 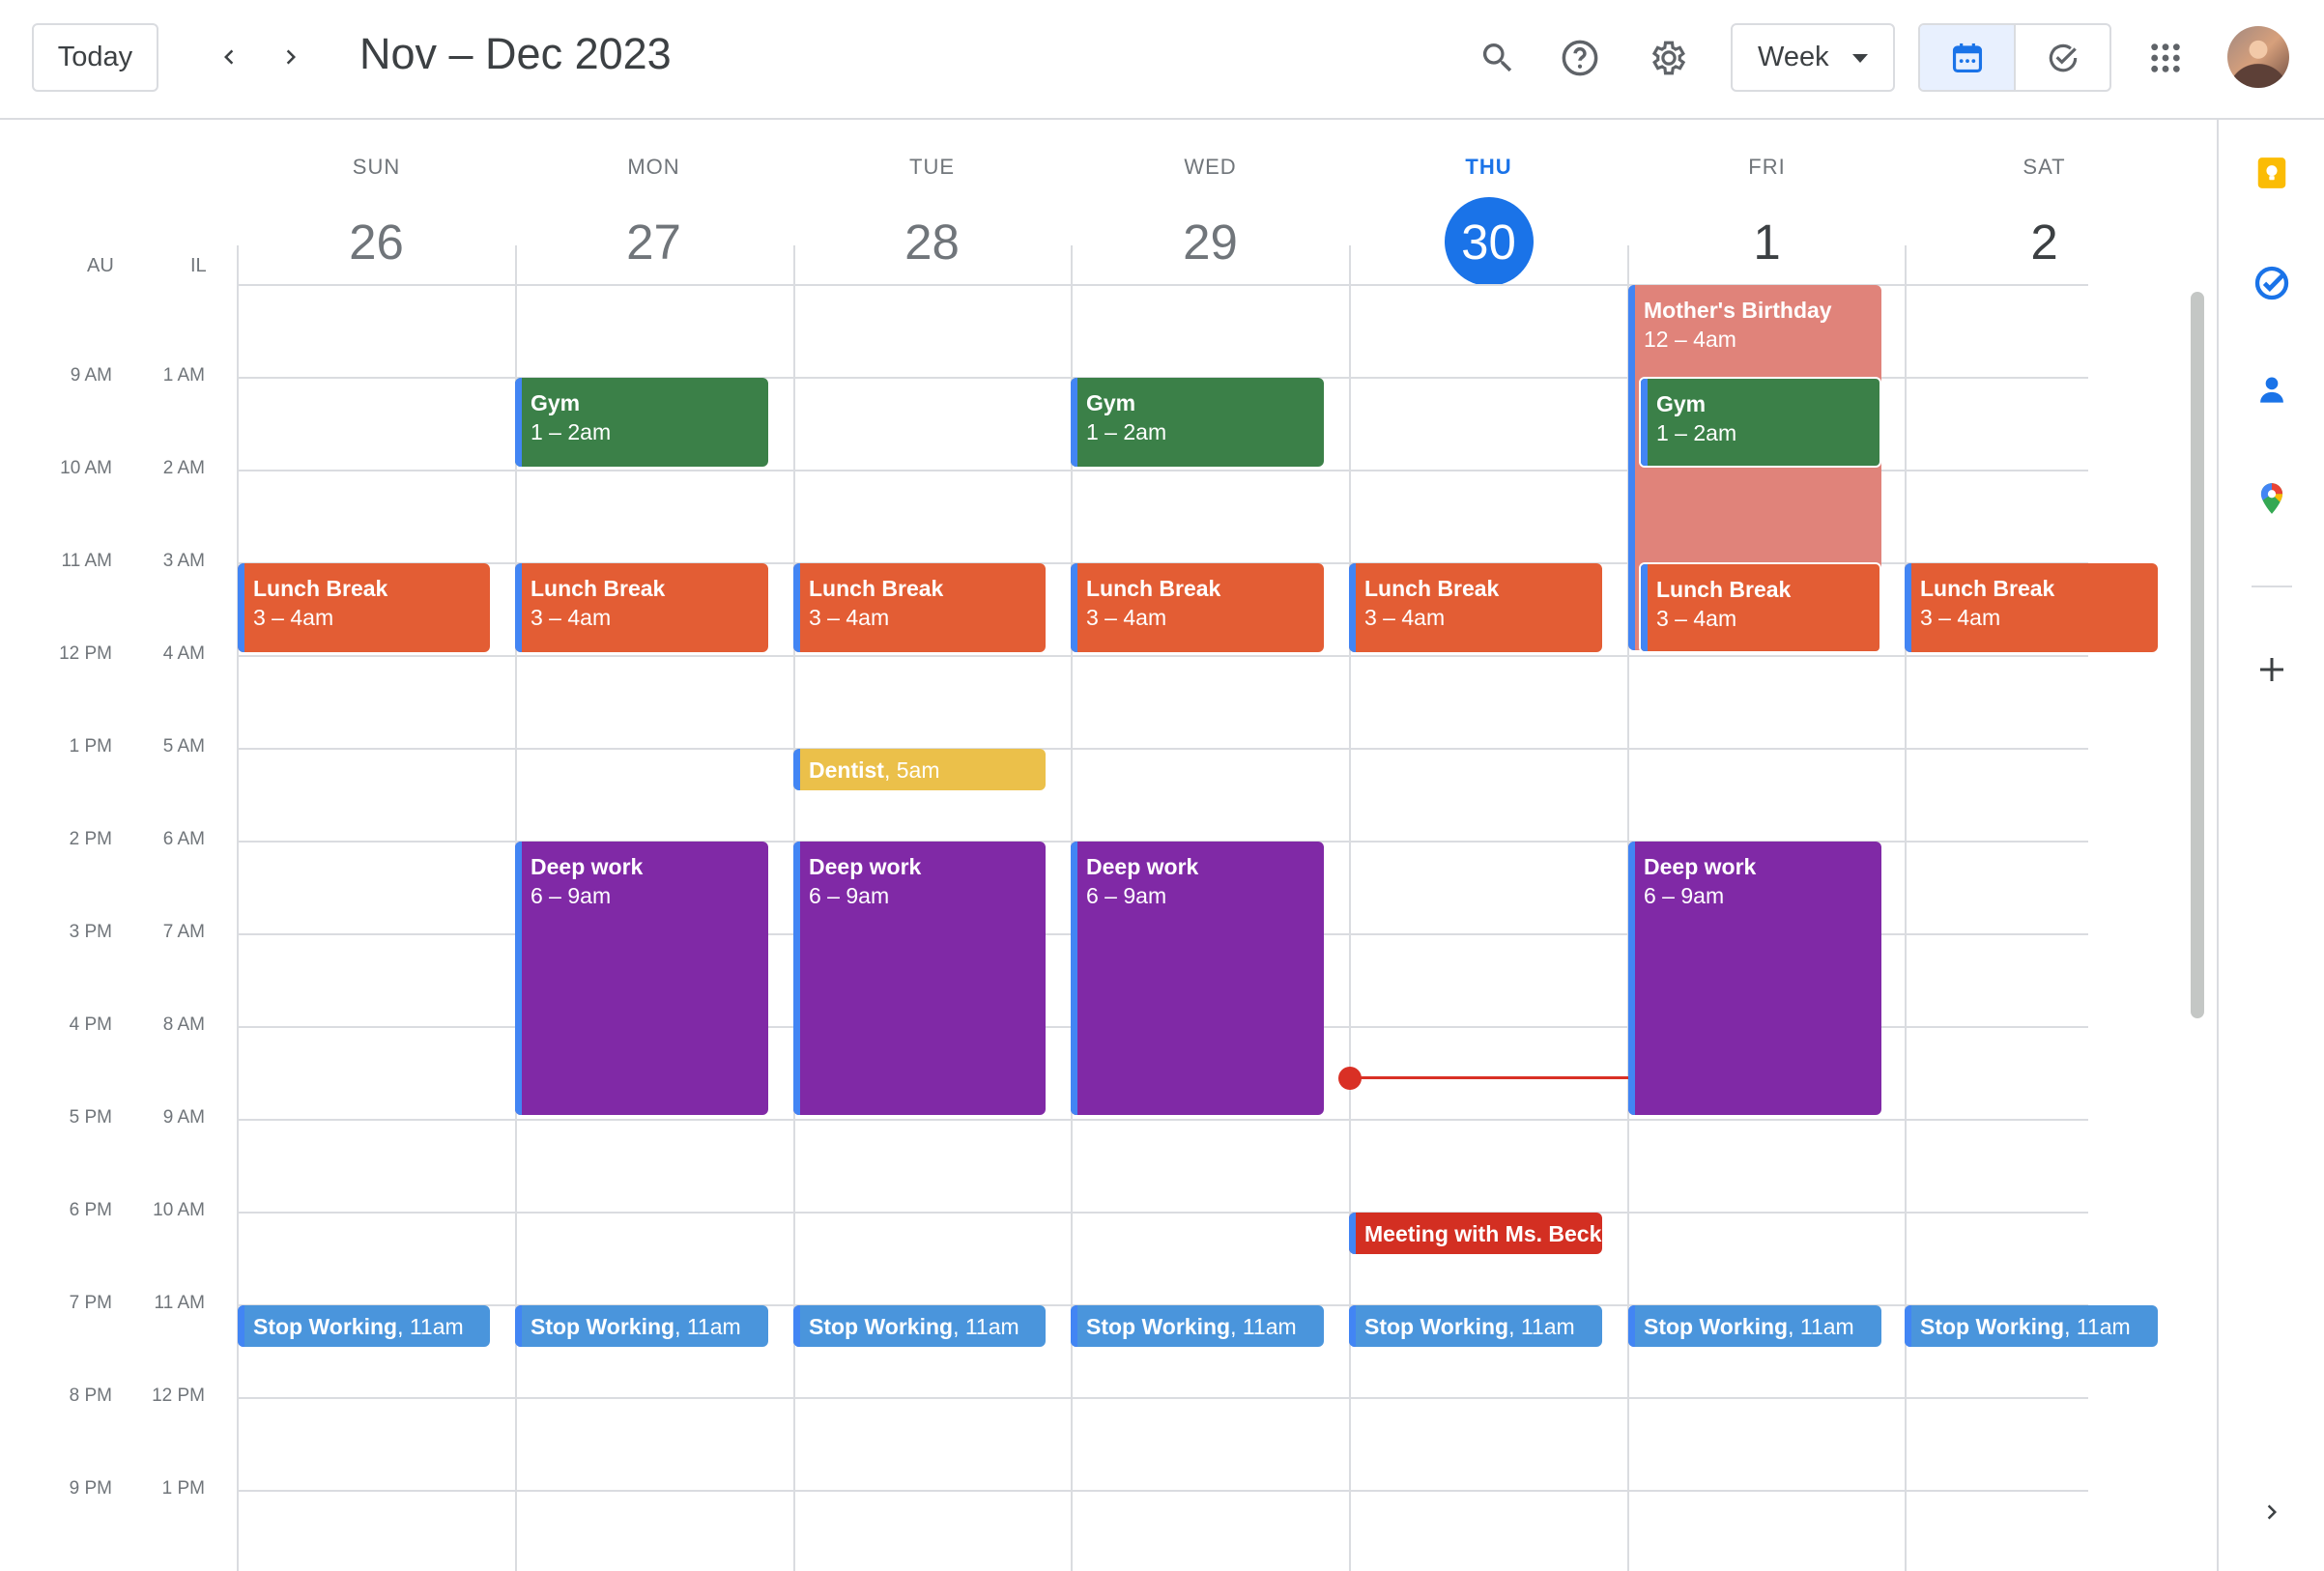 I want to click on event-time: 6 – 9am, so click(x=1127, y=896).